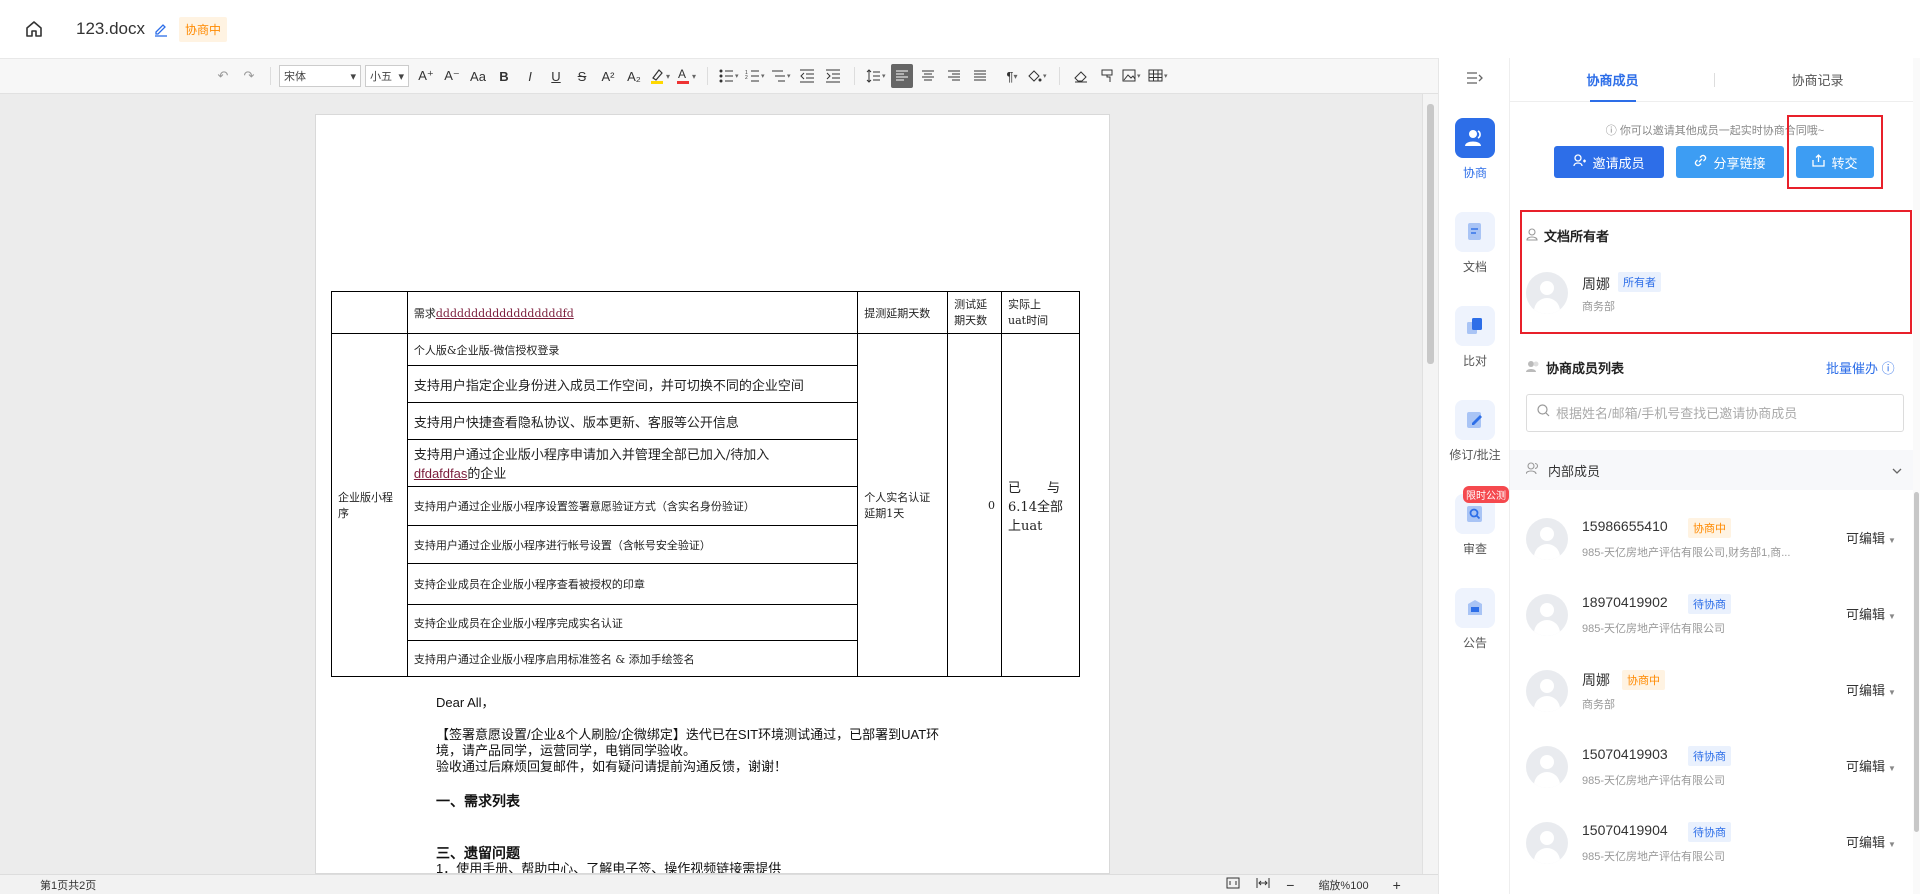 The height and width of the screenshot is (894, 1920). I want to click on tab-members: 协商成员, so click(1612, 79).